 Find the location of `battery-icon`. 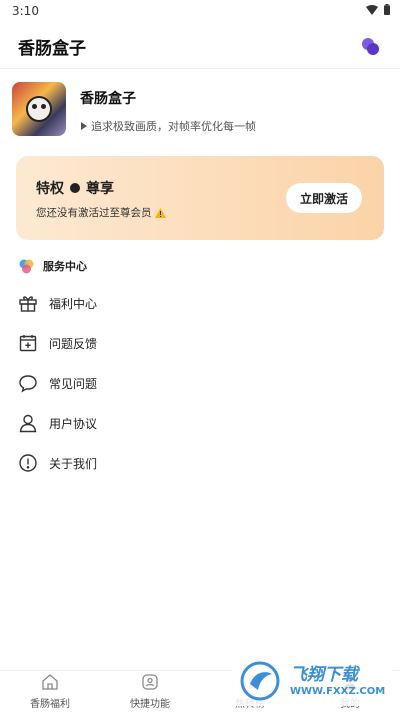

battery-icon is located at coordinates (387, 9).